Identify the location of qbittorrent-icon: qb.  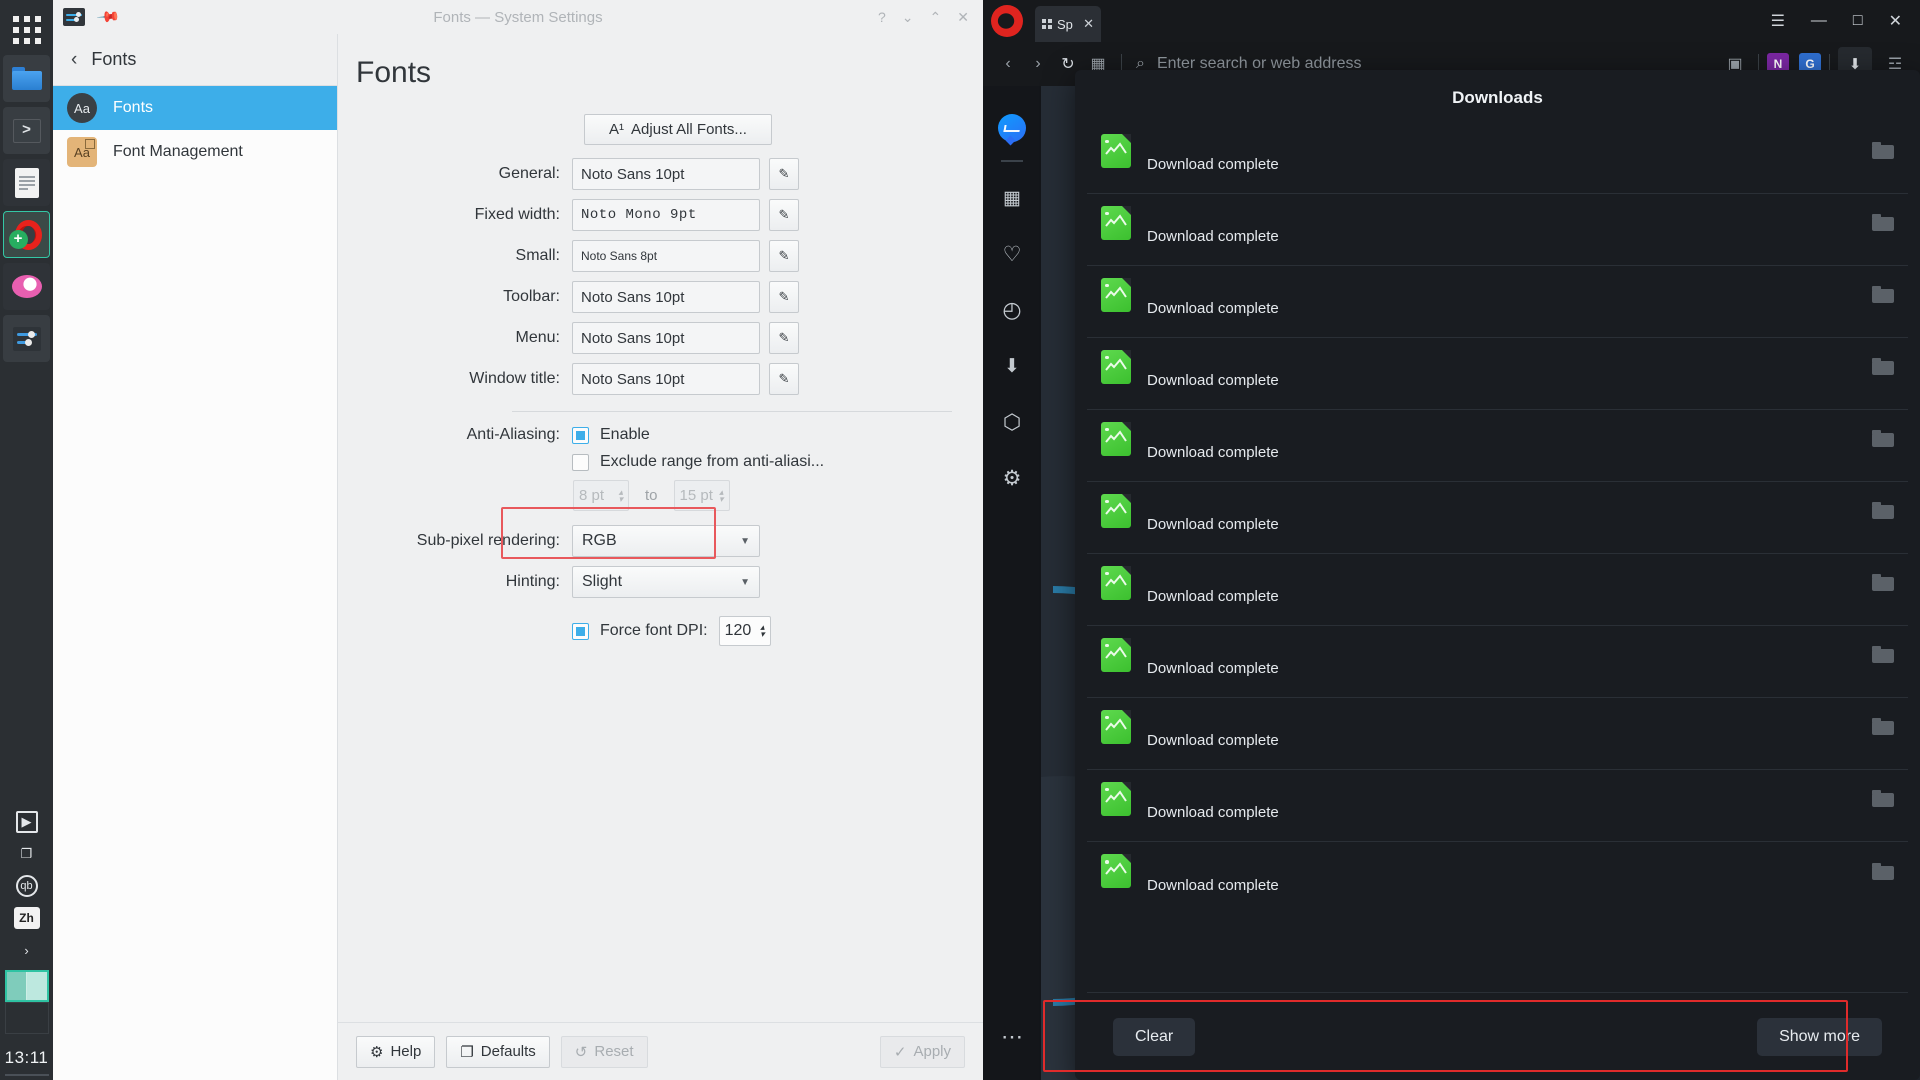
(26, 886).